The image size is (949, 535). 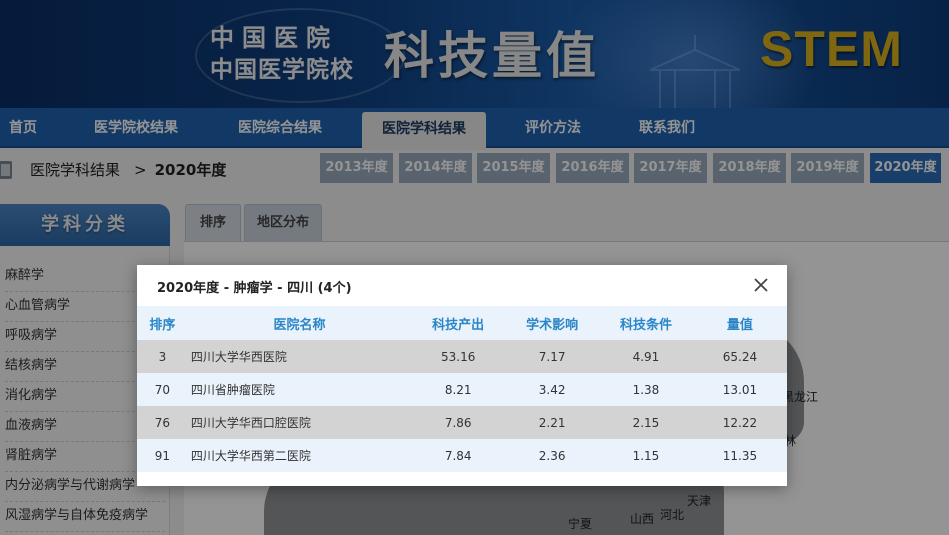 What do you see at coordinates (646, 455) in the screenshot?
I see `cell-condition: 1.15` at bounding box center [646, 455].